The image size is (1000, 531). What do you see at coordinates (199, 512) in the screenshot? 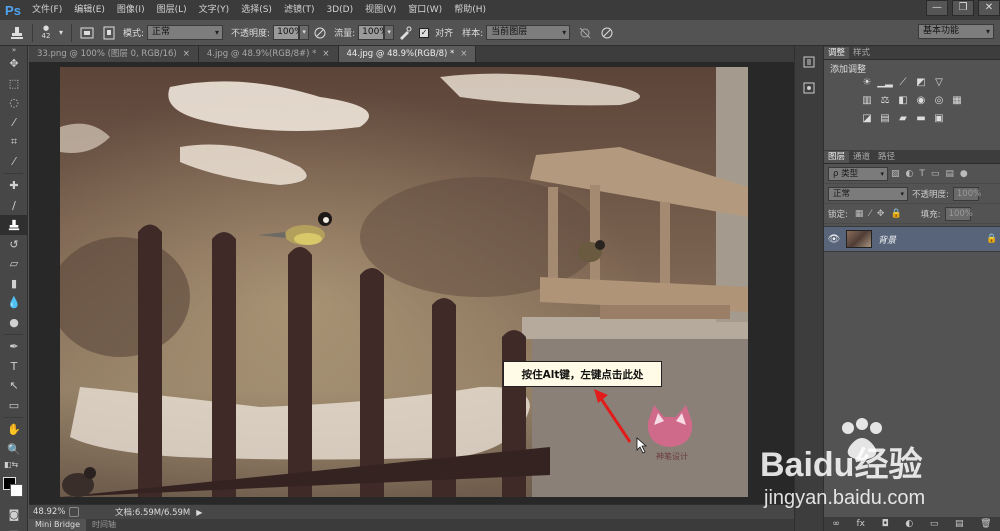
I see `status-arrow-icon: ▶` at bounding box center [199, 512].